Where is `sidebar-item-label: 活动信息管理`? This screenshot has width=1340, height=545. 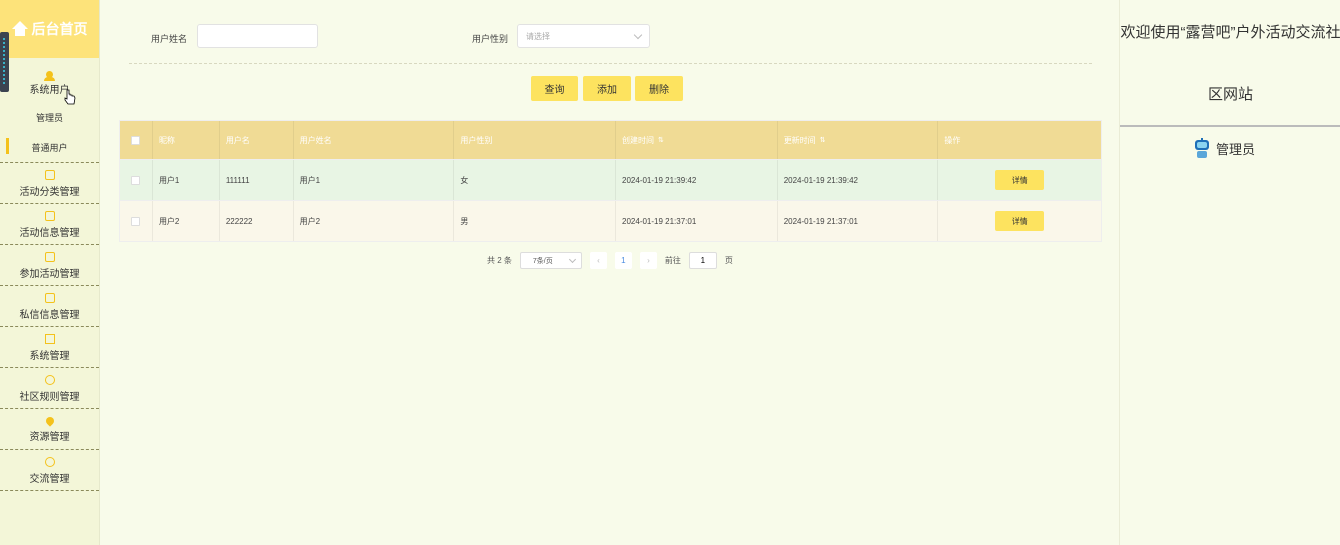 sidebar-item-label: 活动信息管理 is located at coordinates (49, 233).